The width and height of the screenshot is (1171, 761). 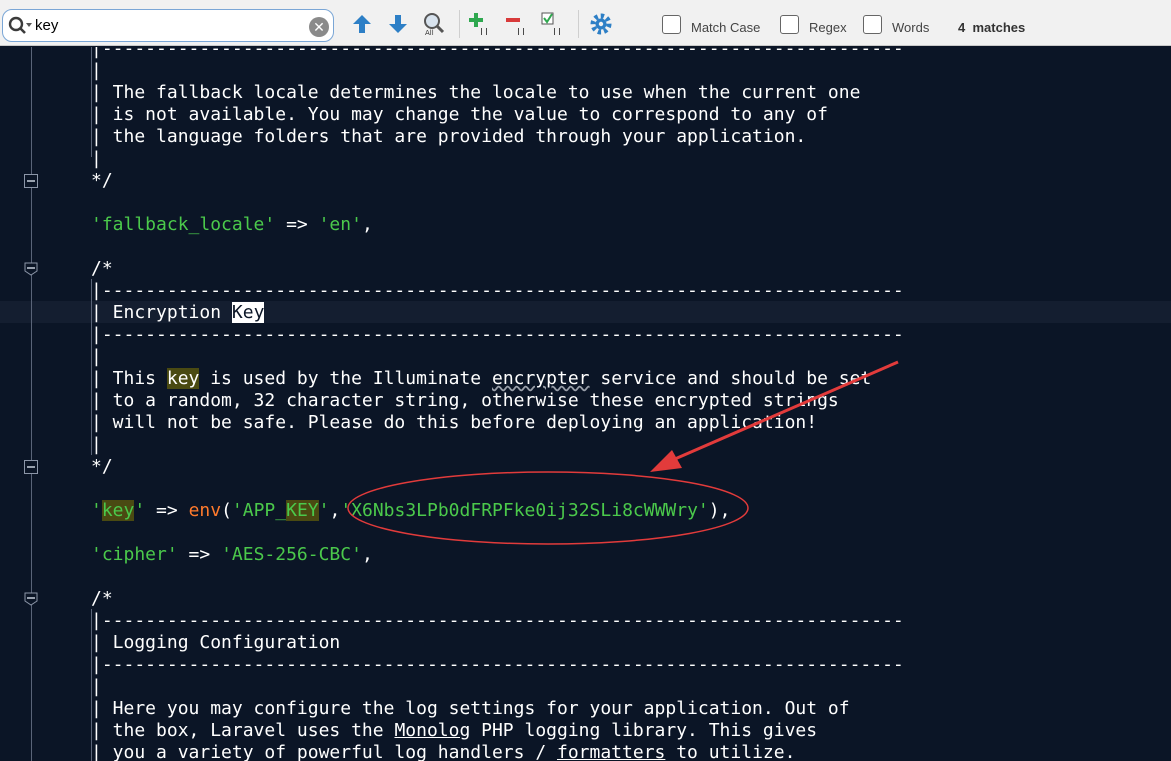 I want to click on code-line-fallback-locale: 'fallback_locale' => 'en',, so click(x=232, y=224).